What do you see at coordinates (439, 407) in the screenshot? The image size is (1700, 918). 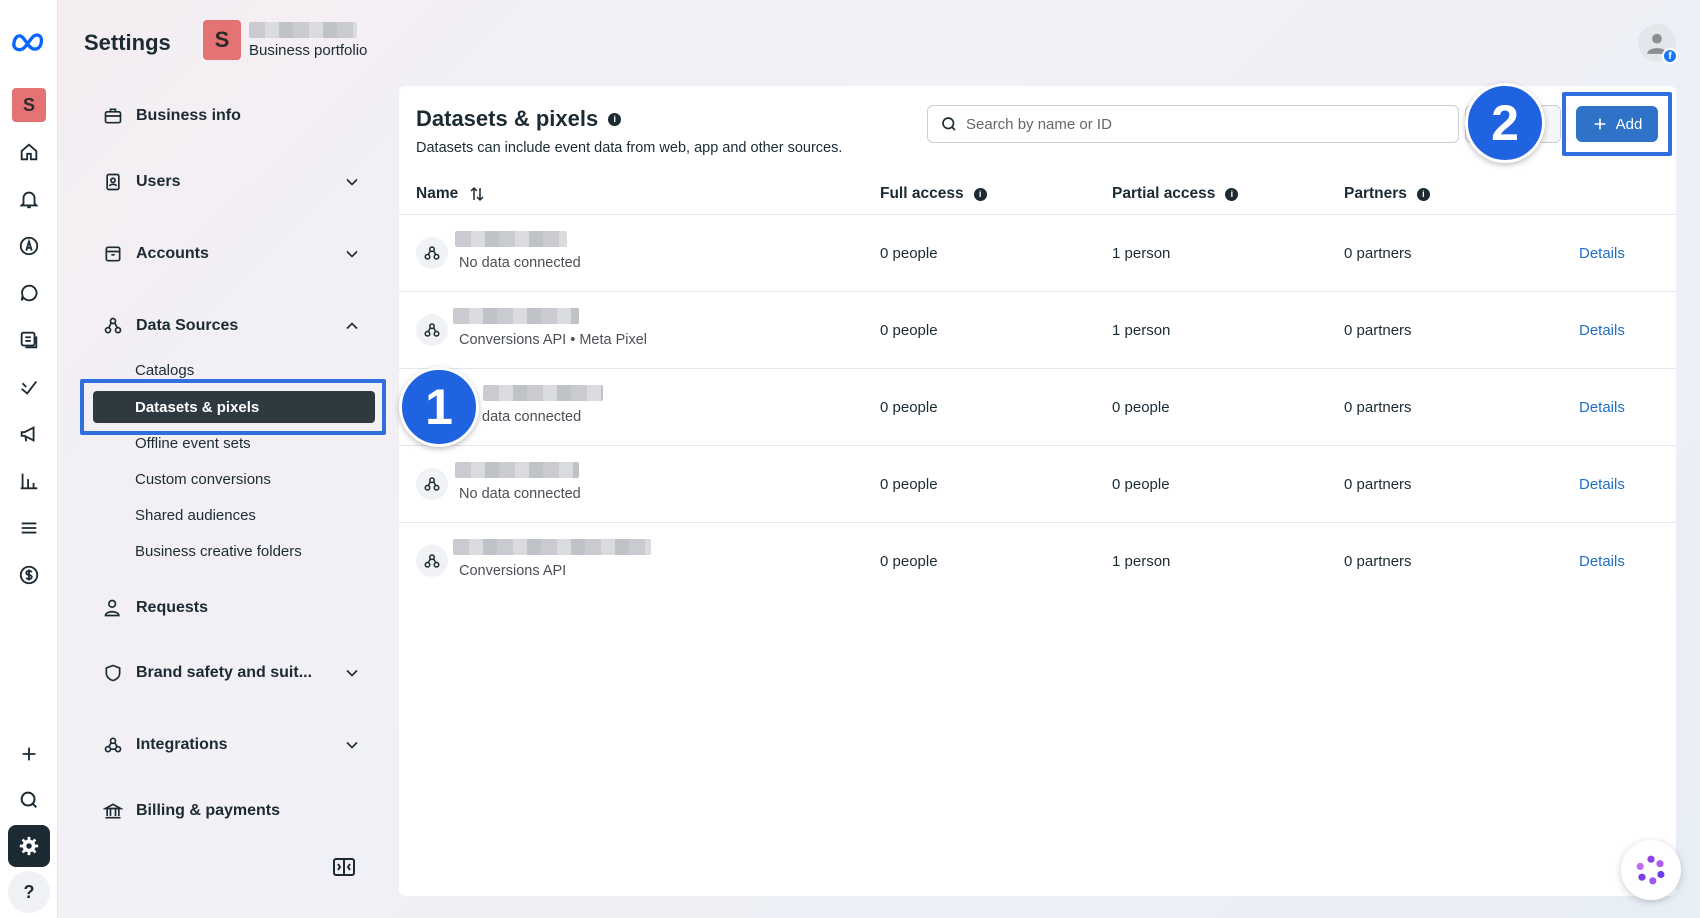 I see `step-1-marker: 1` at bounding box center [439, 407].